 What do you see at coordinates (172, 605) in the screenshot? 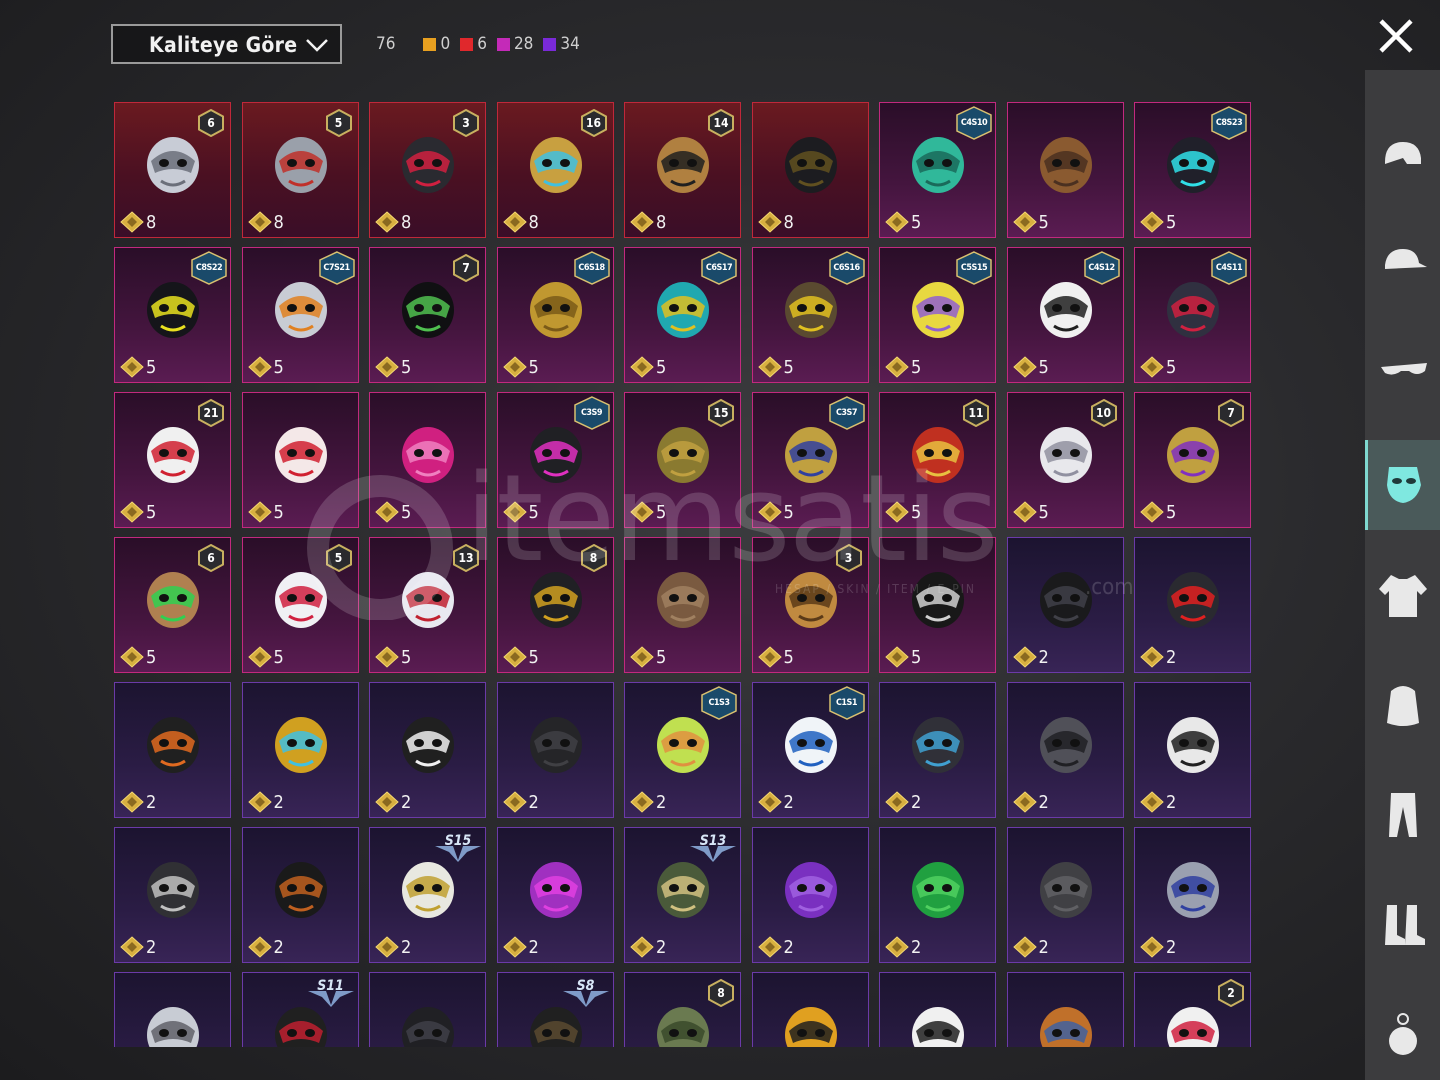
I see `item-card: 65` at bounding box center [172, 605].